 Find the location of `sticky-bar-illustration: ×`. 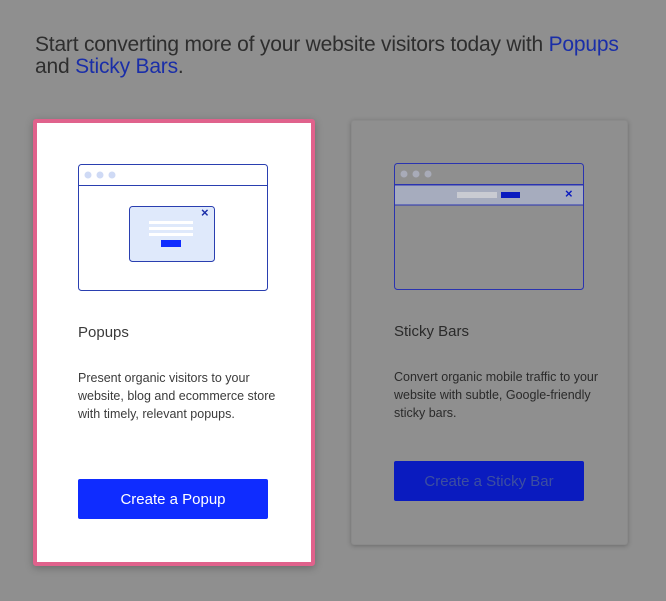

sticky-bar-illustration: × is located at coordinates (489, 229).